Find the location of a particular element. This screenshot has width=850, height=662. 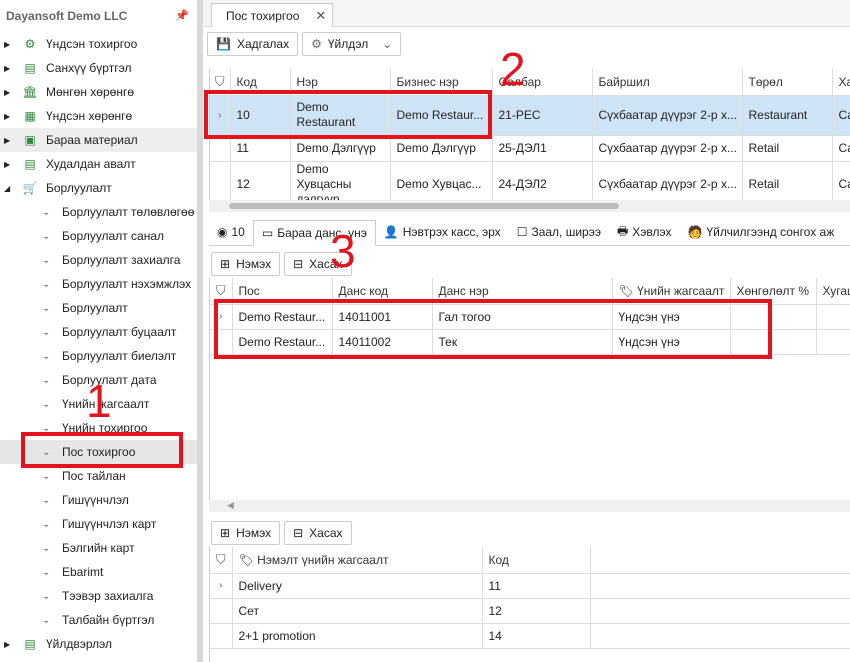

table-row: Demo Restaur... 14011002 Тек Үндсэн үнэ is located at coordinates (530, 342).